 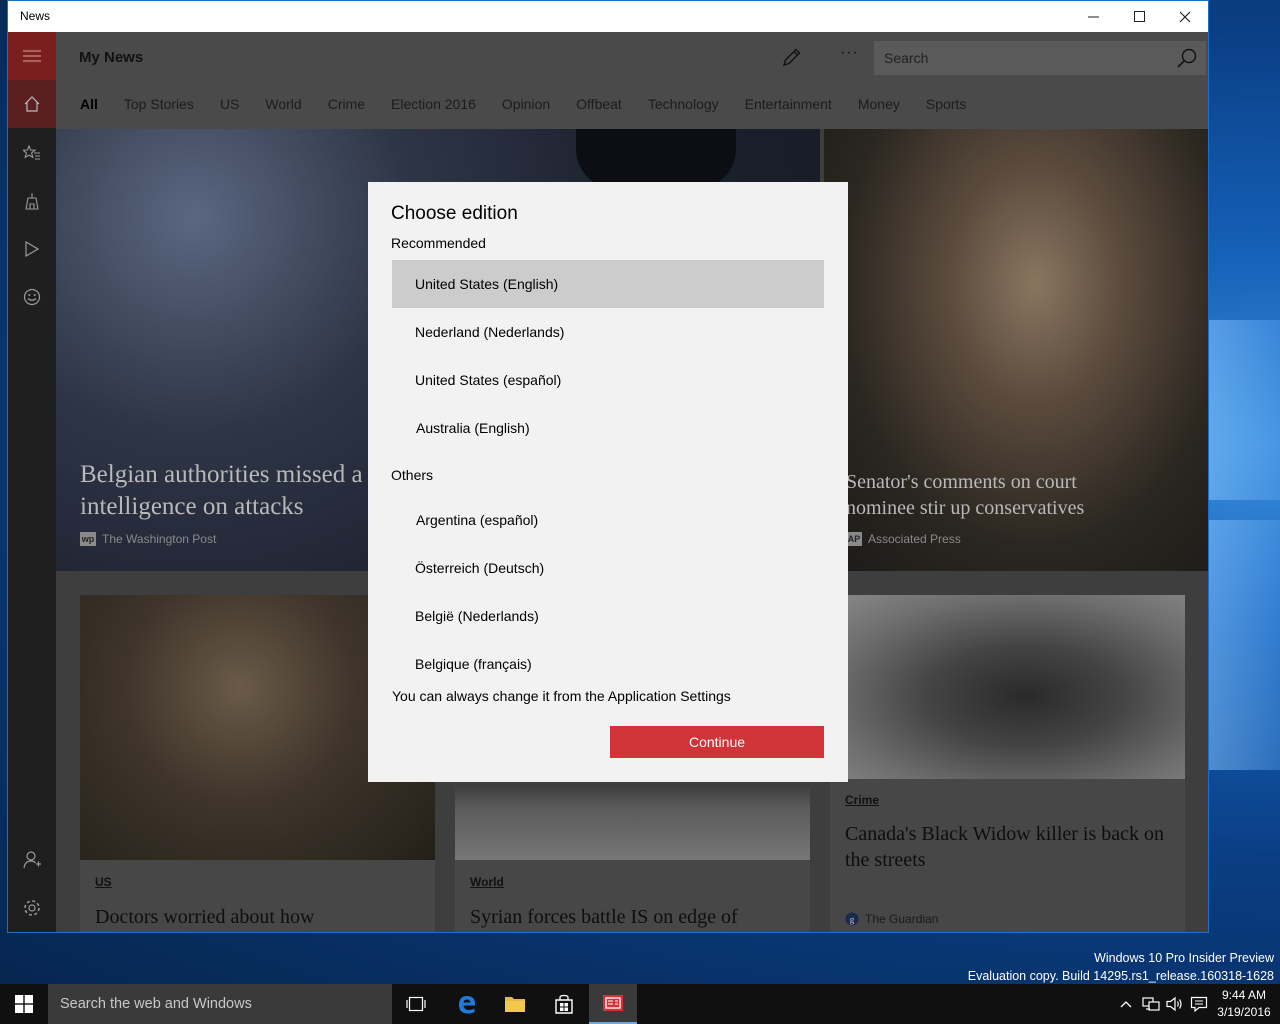 I want to click on system-clock: 9:44 AM 3/19/2016, so click(x=1244, y=1004).